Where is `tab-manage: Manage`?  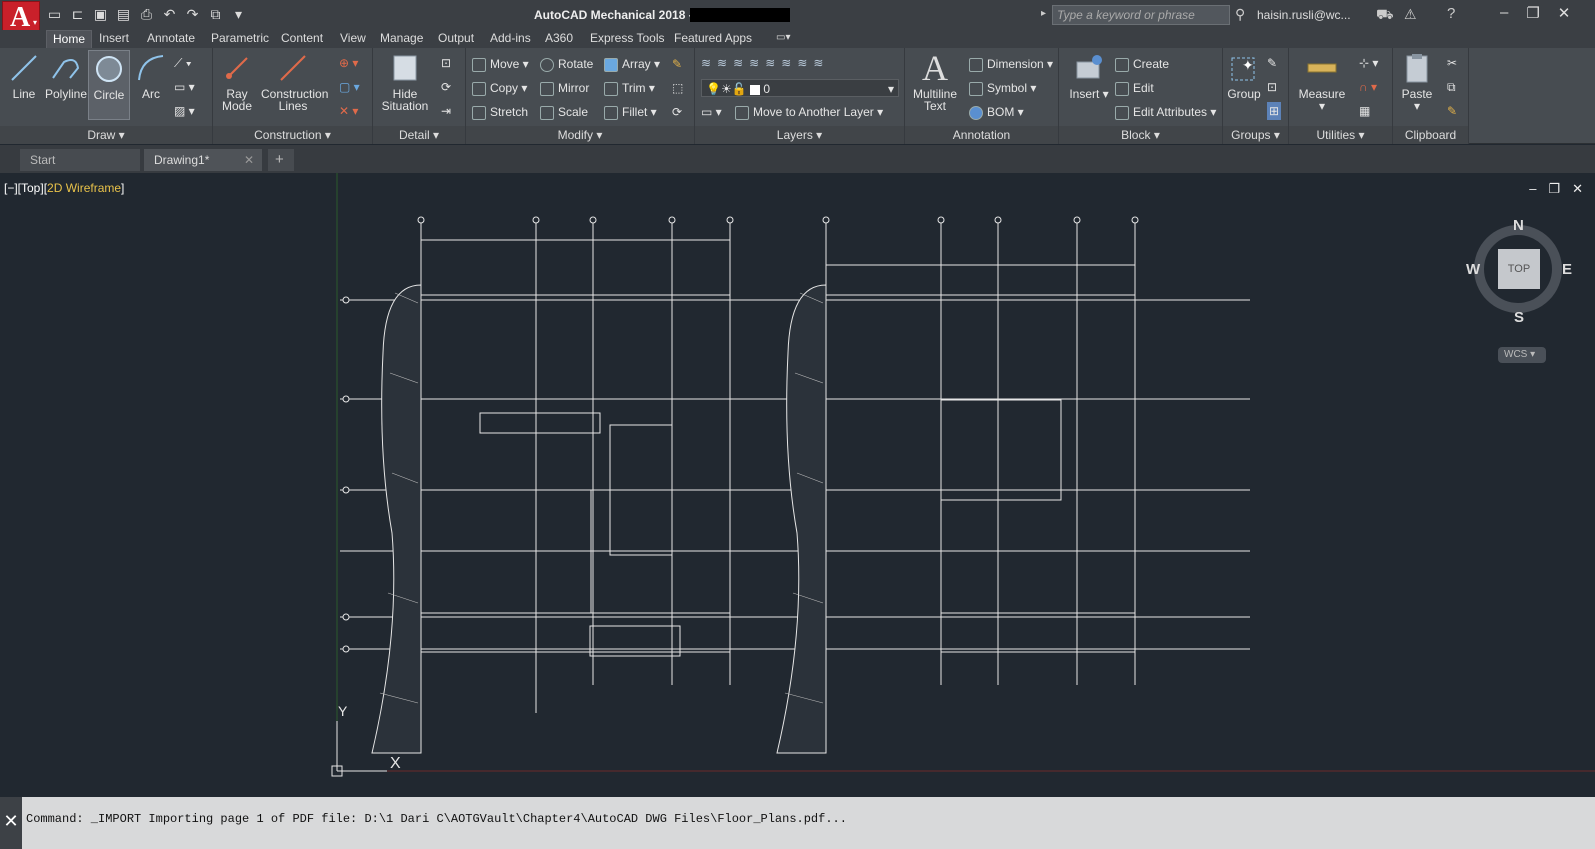 tab-manage: Manage is located at coordinates (401, 39).